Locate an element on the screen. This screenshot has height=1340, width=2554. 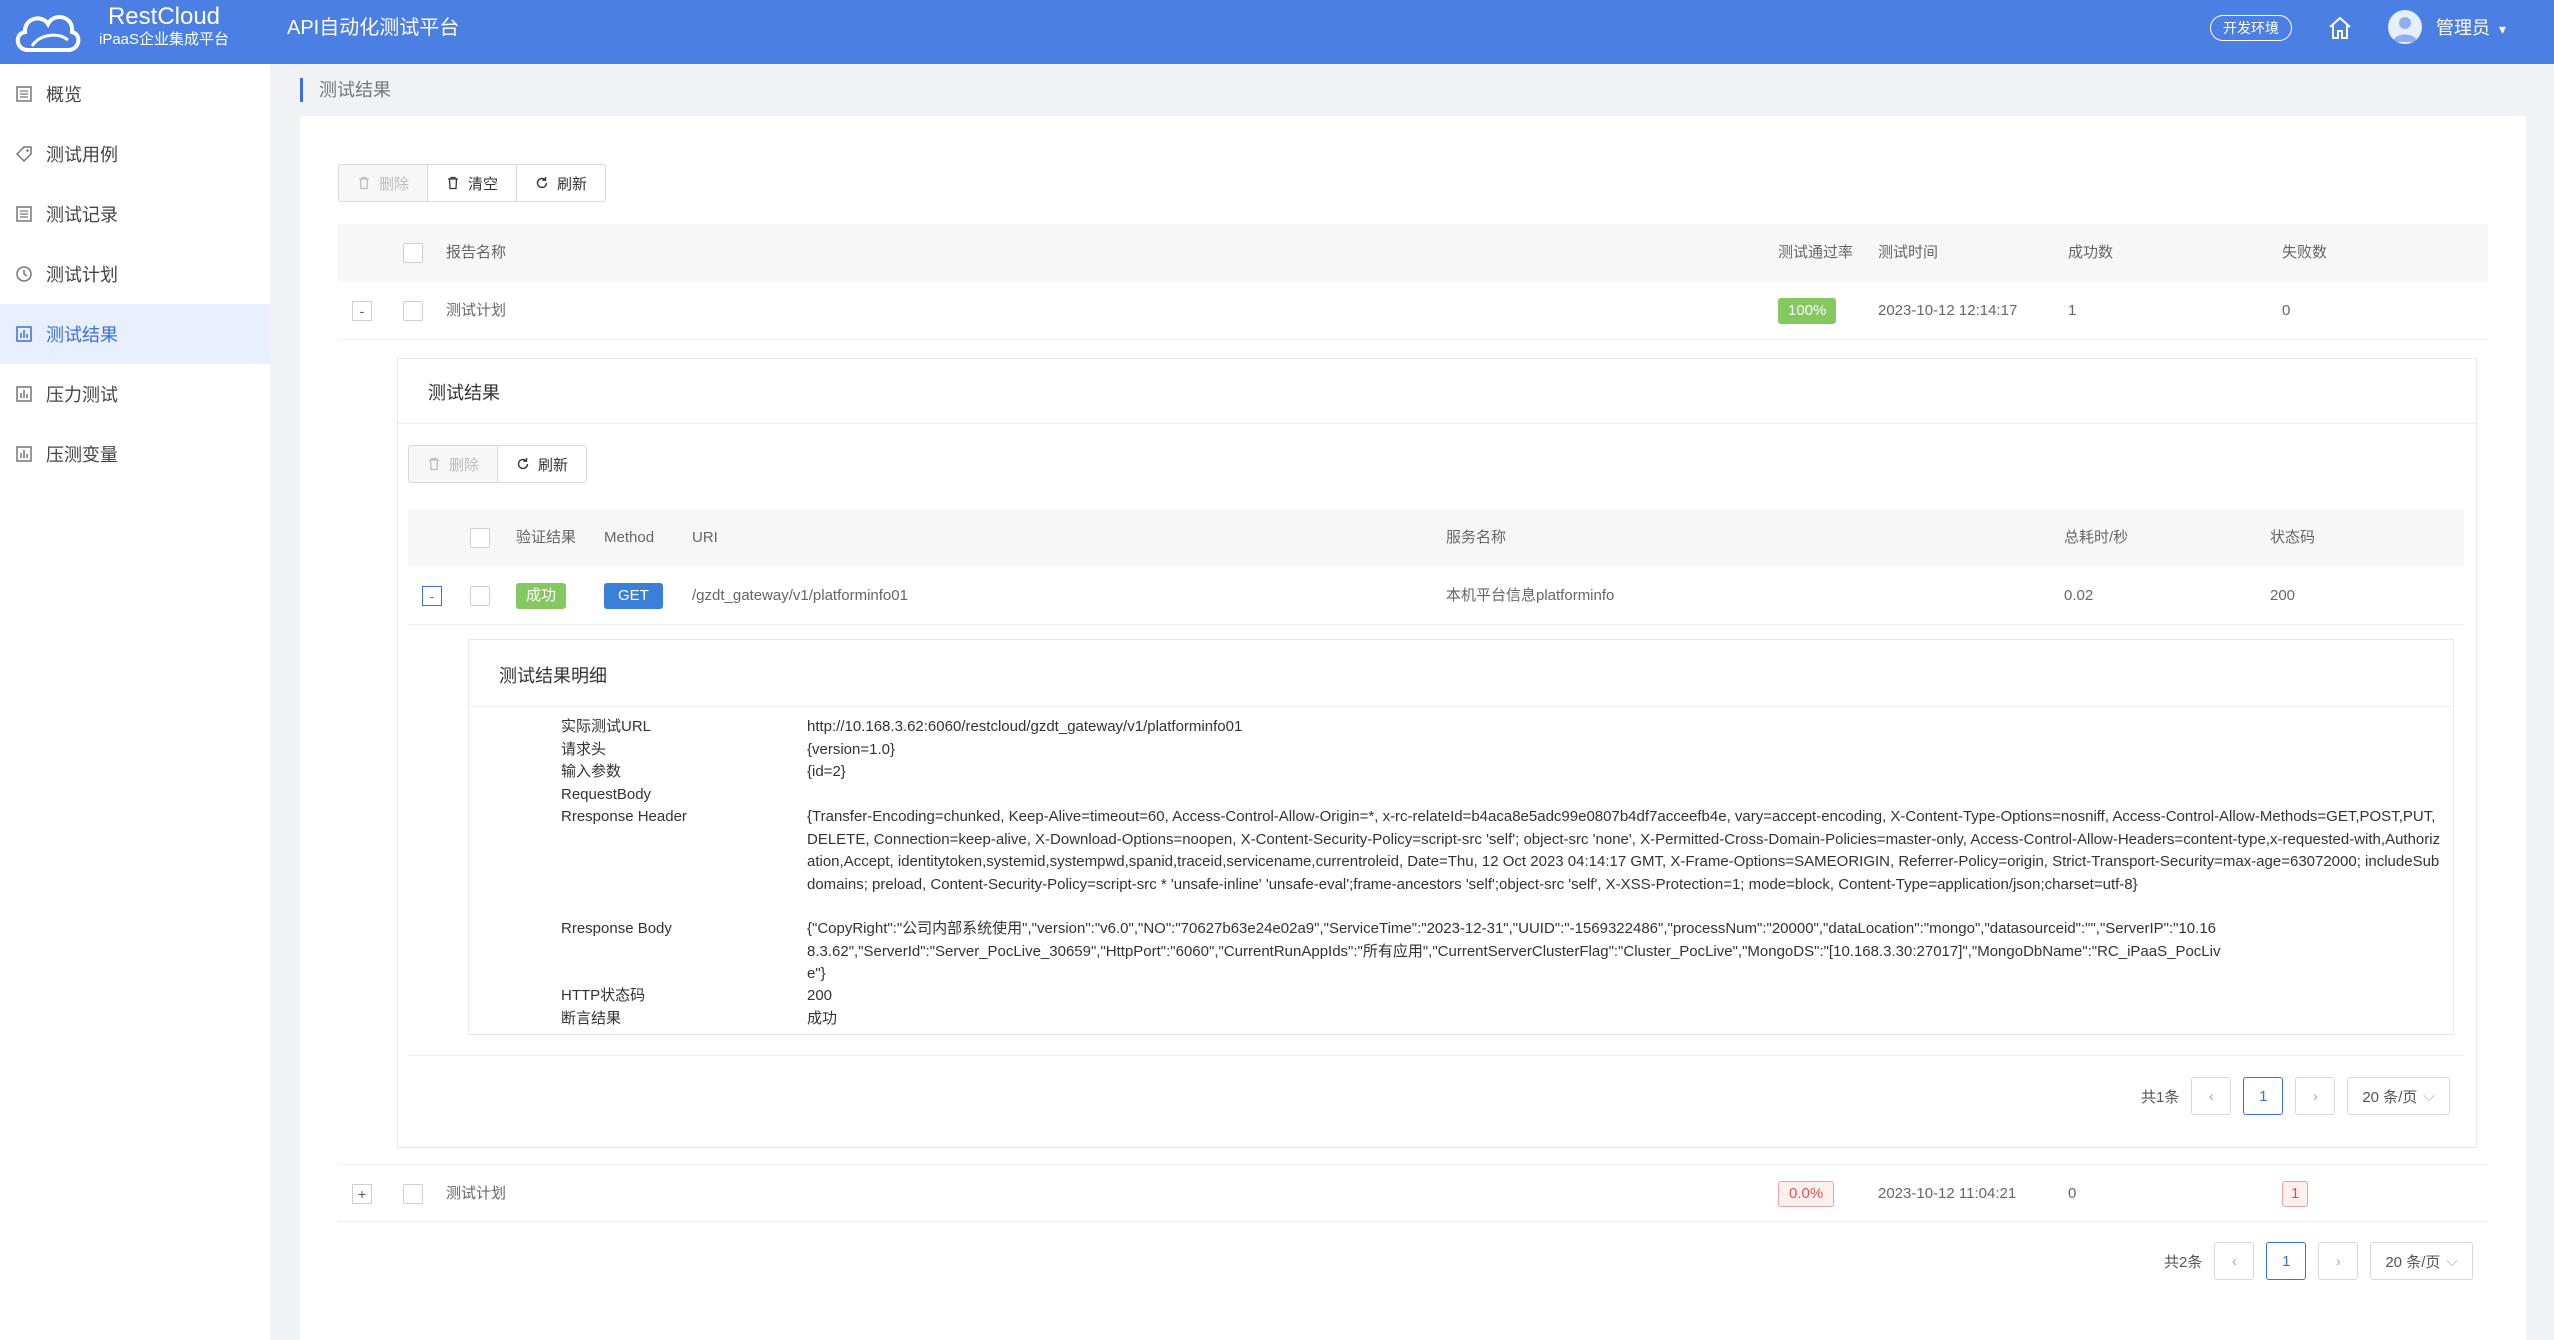
table-row: + 测试计划 0.0% 2023-10-12 11:04:21 0 1 is located at coordinates (1413, 1193).